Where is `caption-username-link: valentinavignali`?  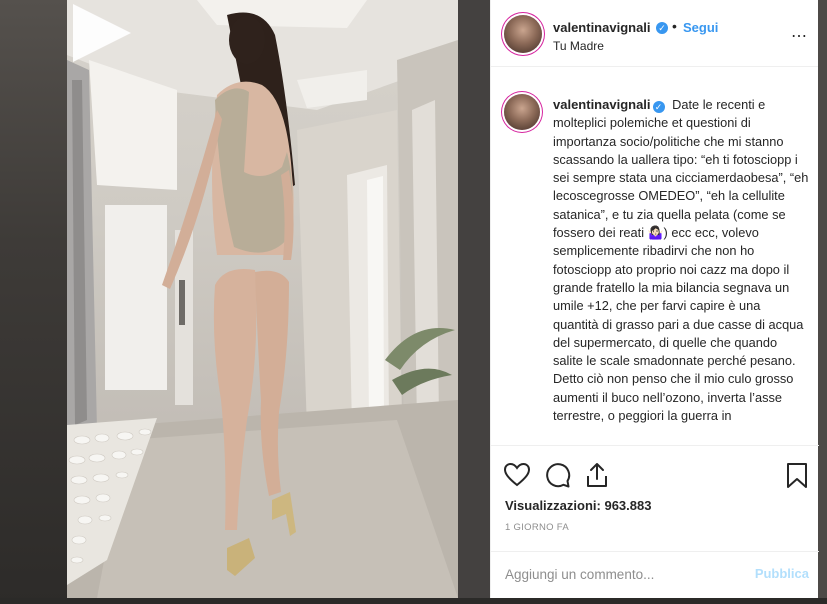
caption-username-link: valentinavignali is located at coordinates (602, 104).